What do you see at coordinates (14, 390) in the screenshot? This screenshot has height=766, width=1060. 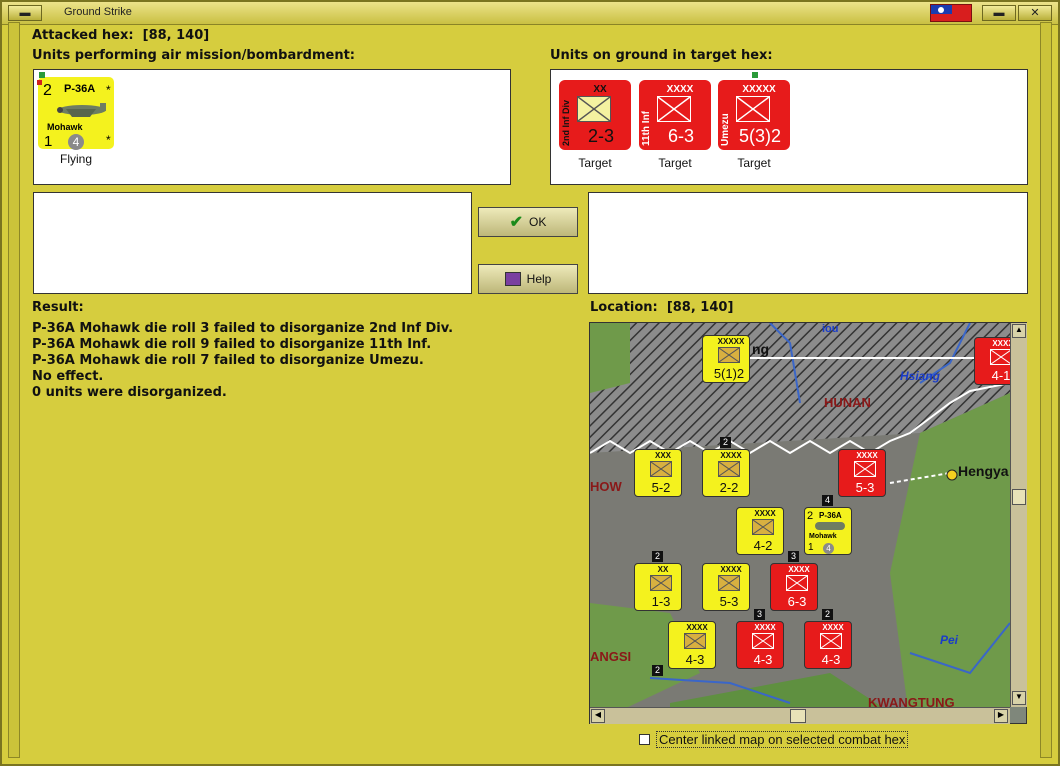 I see `left-scroll-frame` at bounding box center [14, 390].